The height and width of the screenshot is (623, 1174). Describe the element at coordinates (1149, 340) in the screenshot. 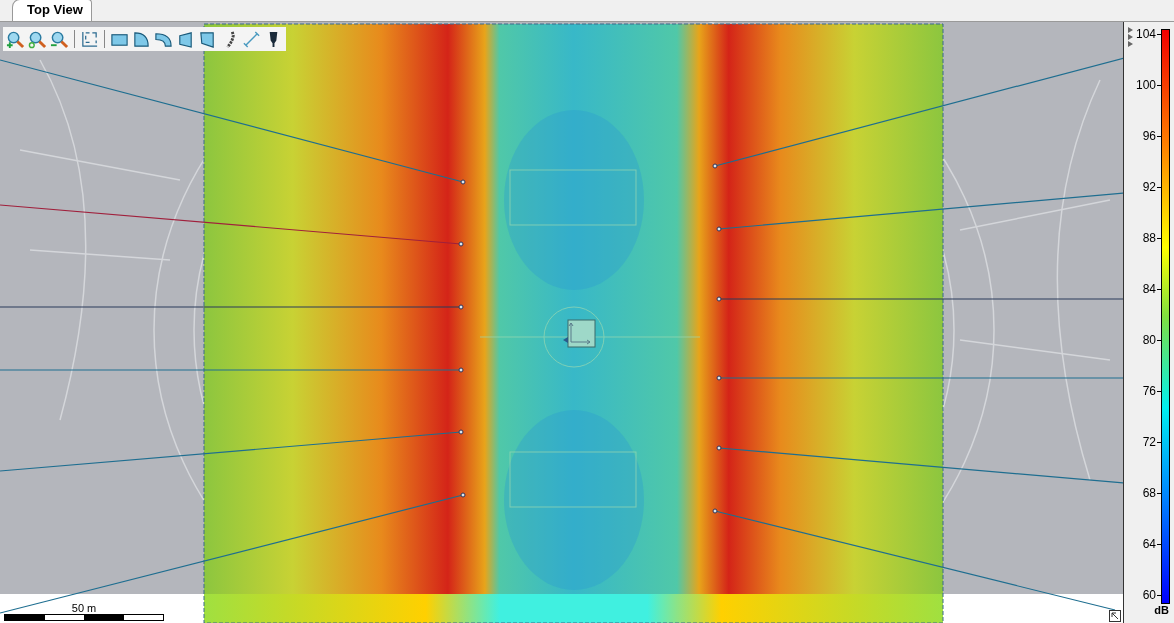

I see `tick-label: 80` at that location.